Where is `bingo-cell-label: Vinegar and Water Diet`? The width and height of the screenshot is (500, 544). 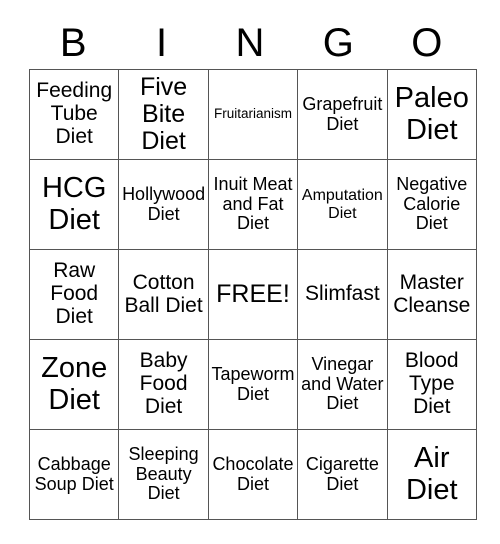 bingo-cell-label: Vinegar and Water Diet is located at coordinates (342, 384).